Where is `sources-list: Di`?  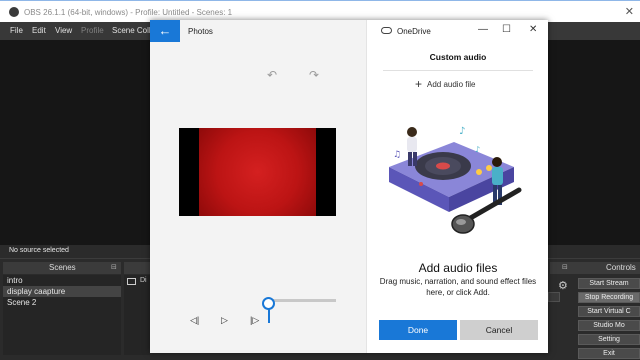
sources-list: Di is located at coordinates (137, 315).